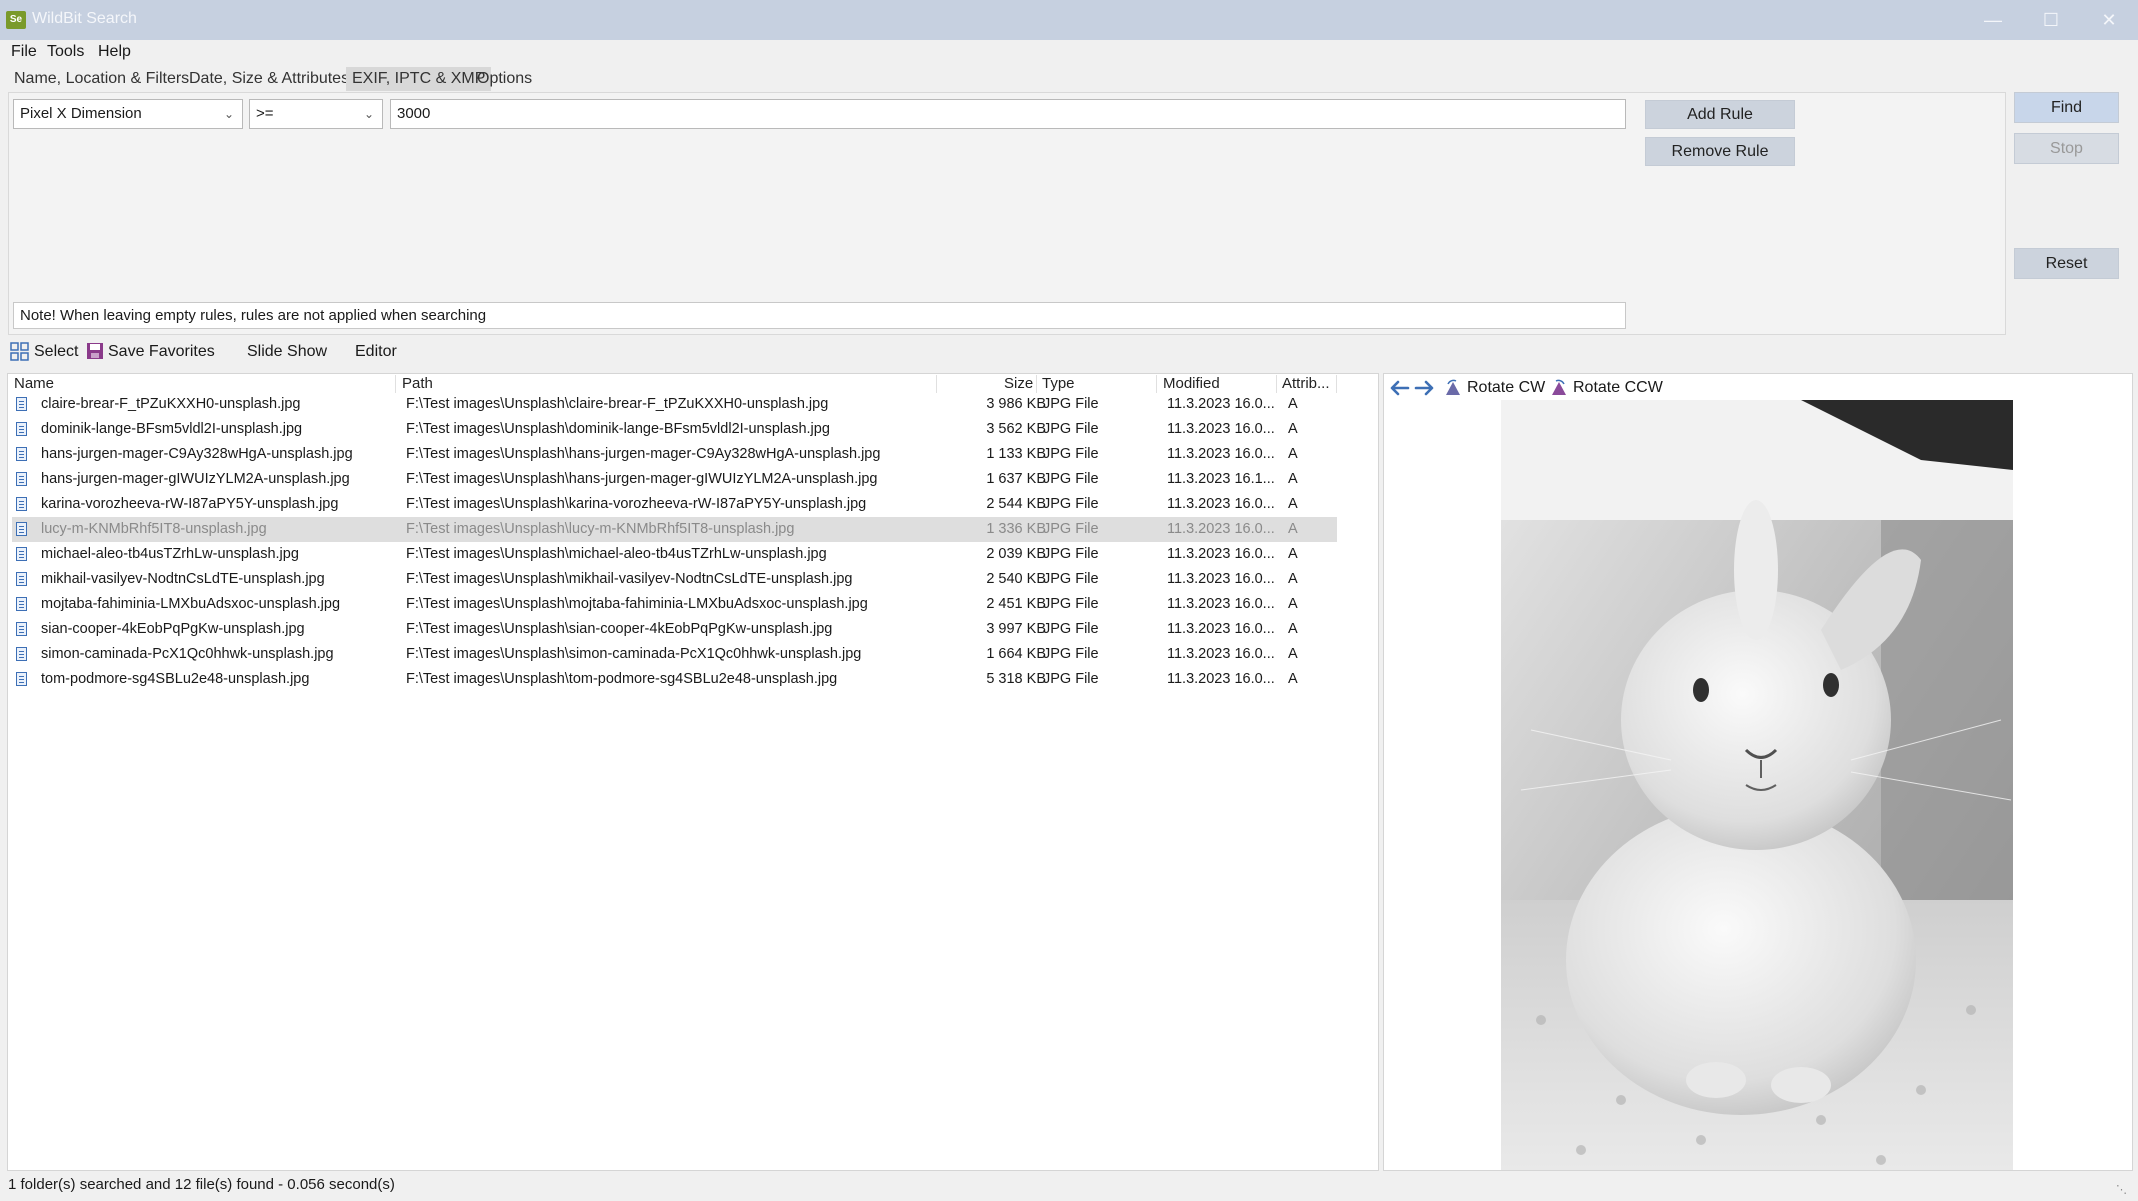  I want to click on tab-options: Options, so click(504, 79).